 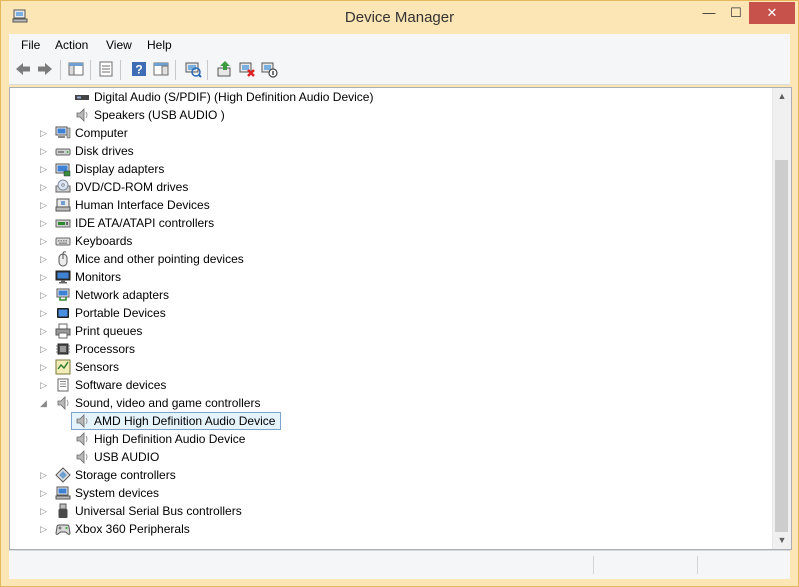 I want to click on tree-node: ▷ Print queues, so click(x=390, y=331).